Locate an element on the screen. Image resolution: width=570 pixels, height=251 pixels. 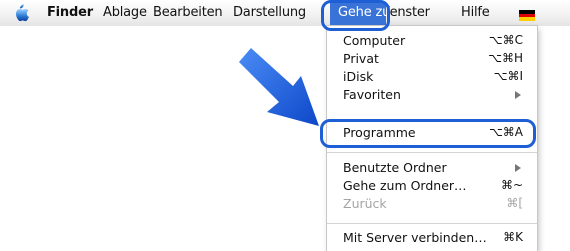
menu-item-benutzte-ordner: Benutzte Ordner is located at coordinates (432, 168).